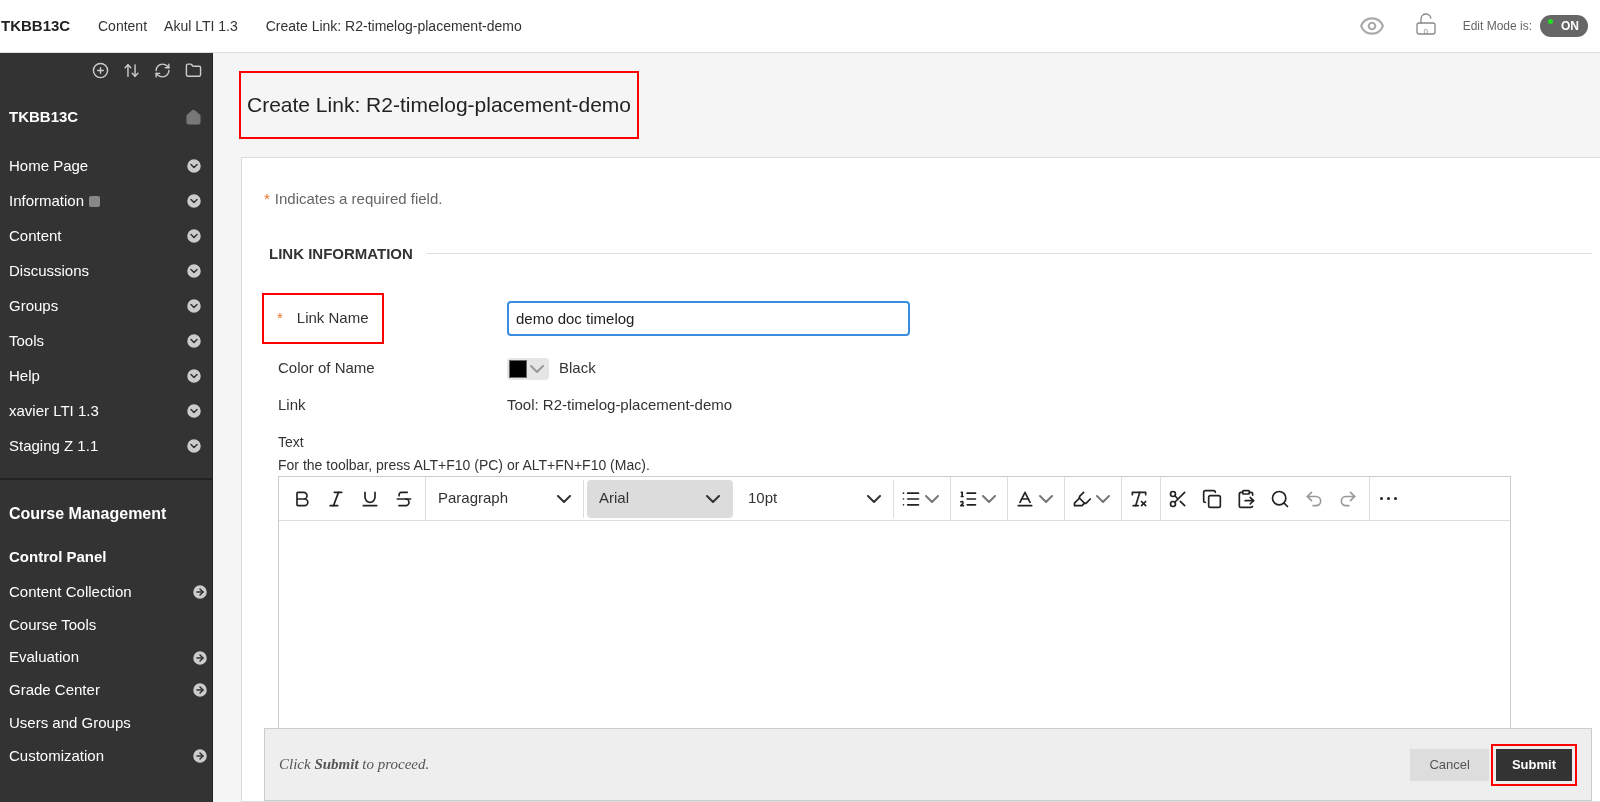  Describe the element at coordinates (54, 446) in the screenshot. I see `sidebar-link: Staging Z 1.1` at that location.